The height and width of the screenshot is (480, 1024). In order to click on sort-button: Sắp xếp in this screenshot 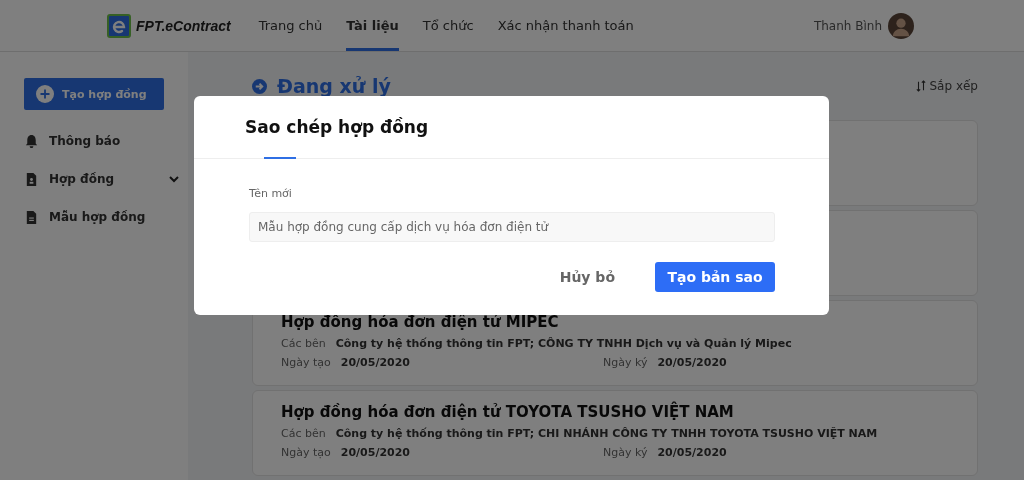, I will do `click(947, 86)`.